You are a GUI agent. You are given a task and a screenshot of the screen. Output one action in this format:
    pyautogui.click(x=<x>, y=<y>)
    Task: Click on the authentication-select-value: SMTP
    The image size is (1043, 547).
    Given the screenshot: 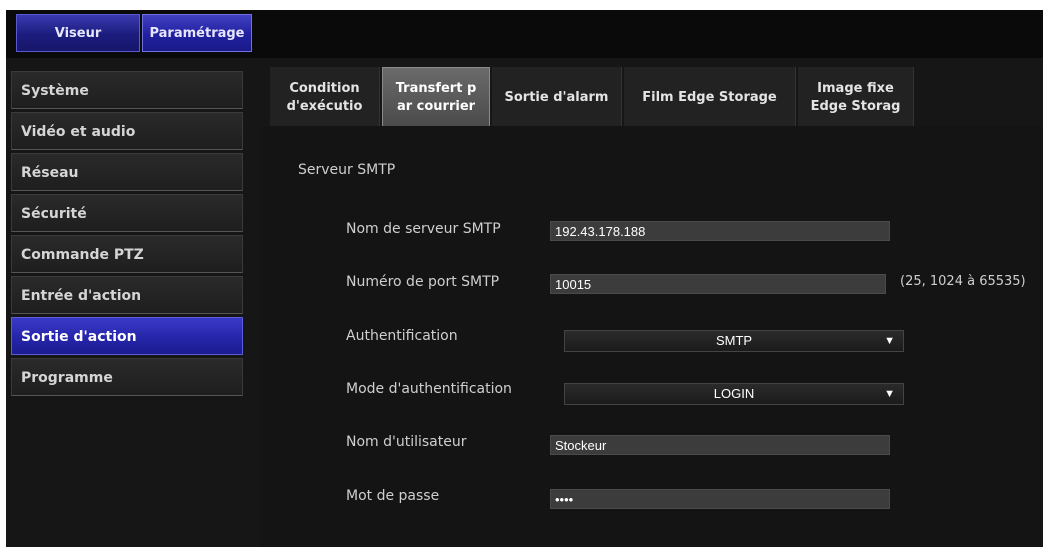 What is the action you would take?
    pyautogui.click(x=734, y=340)
    